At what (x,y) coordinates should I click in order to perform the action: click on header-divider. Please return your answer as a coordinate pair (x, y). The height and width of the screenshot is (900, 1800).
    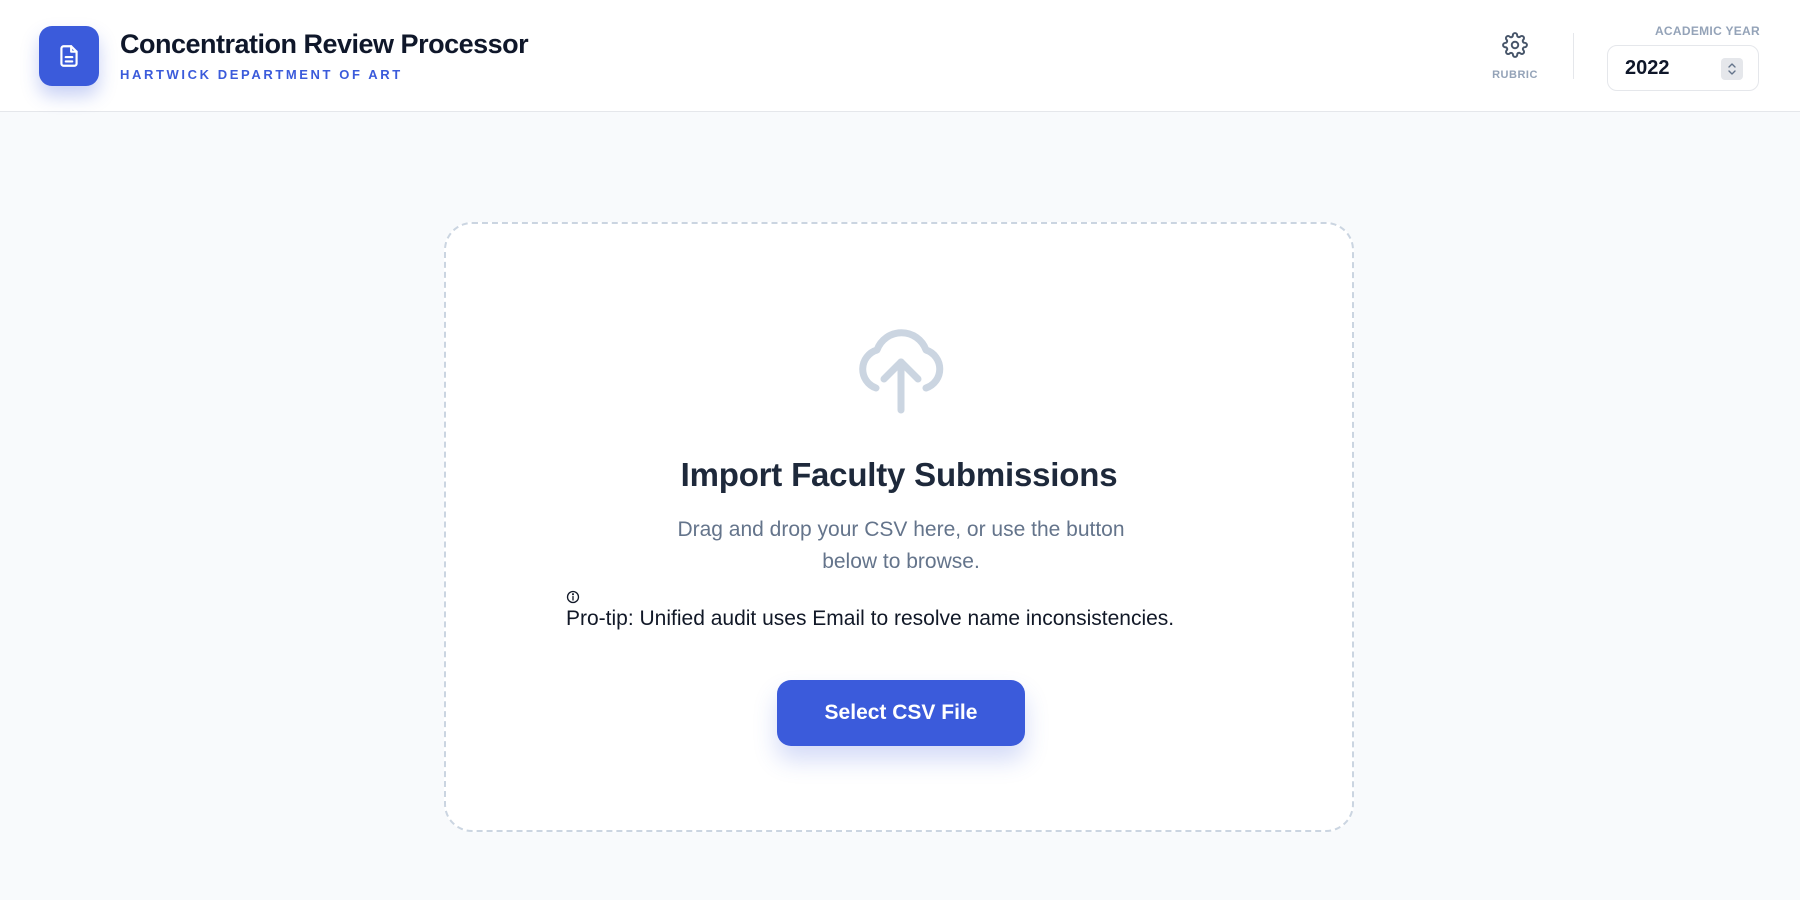
    Looking at the image, I should click on (1573, 56).